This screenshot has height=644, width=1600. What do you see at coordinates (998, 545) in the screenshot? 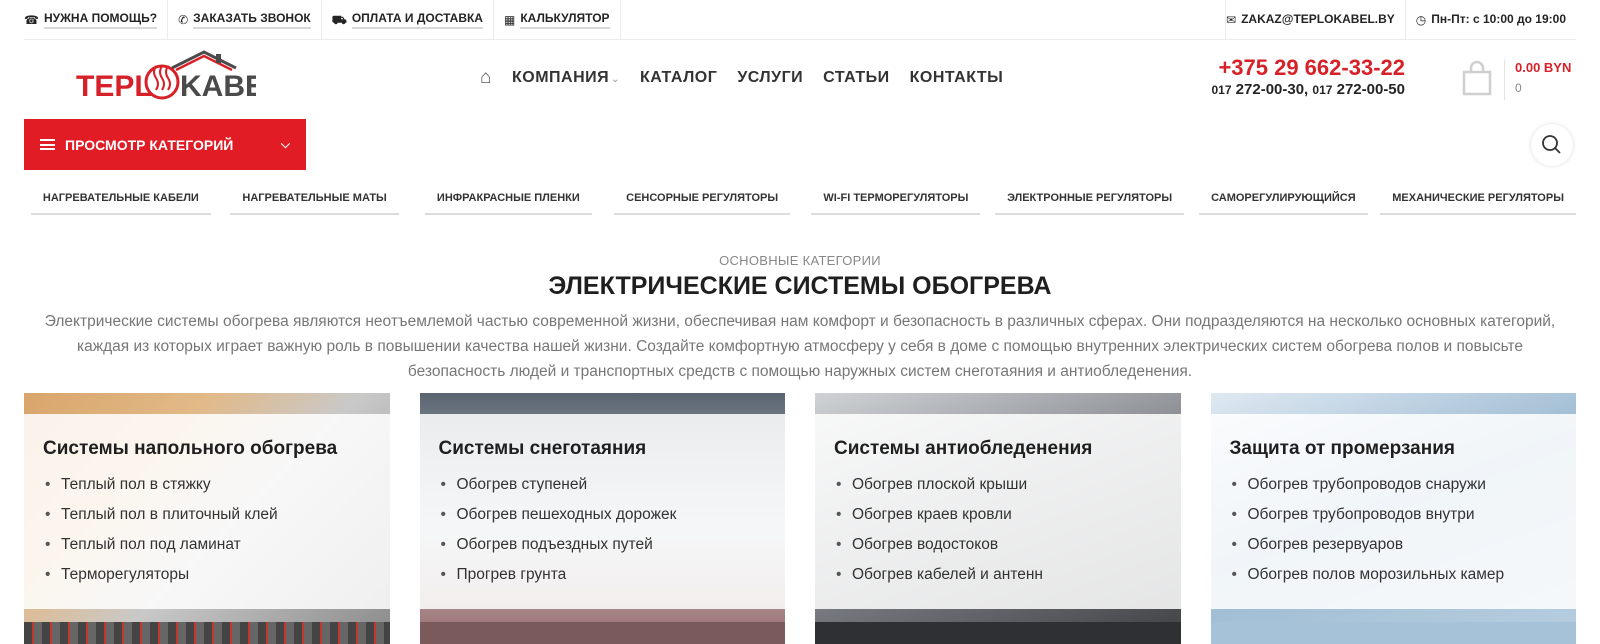
I see `card-list-item: Обогрев водостоков` at bounding box center [998, 545].